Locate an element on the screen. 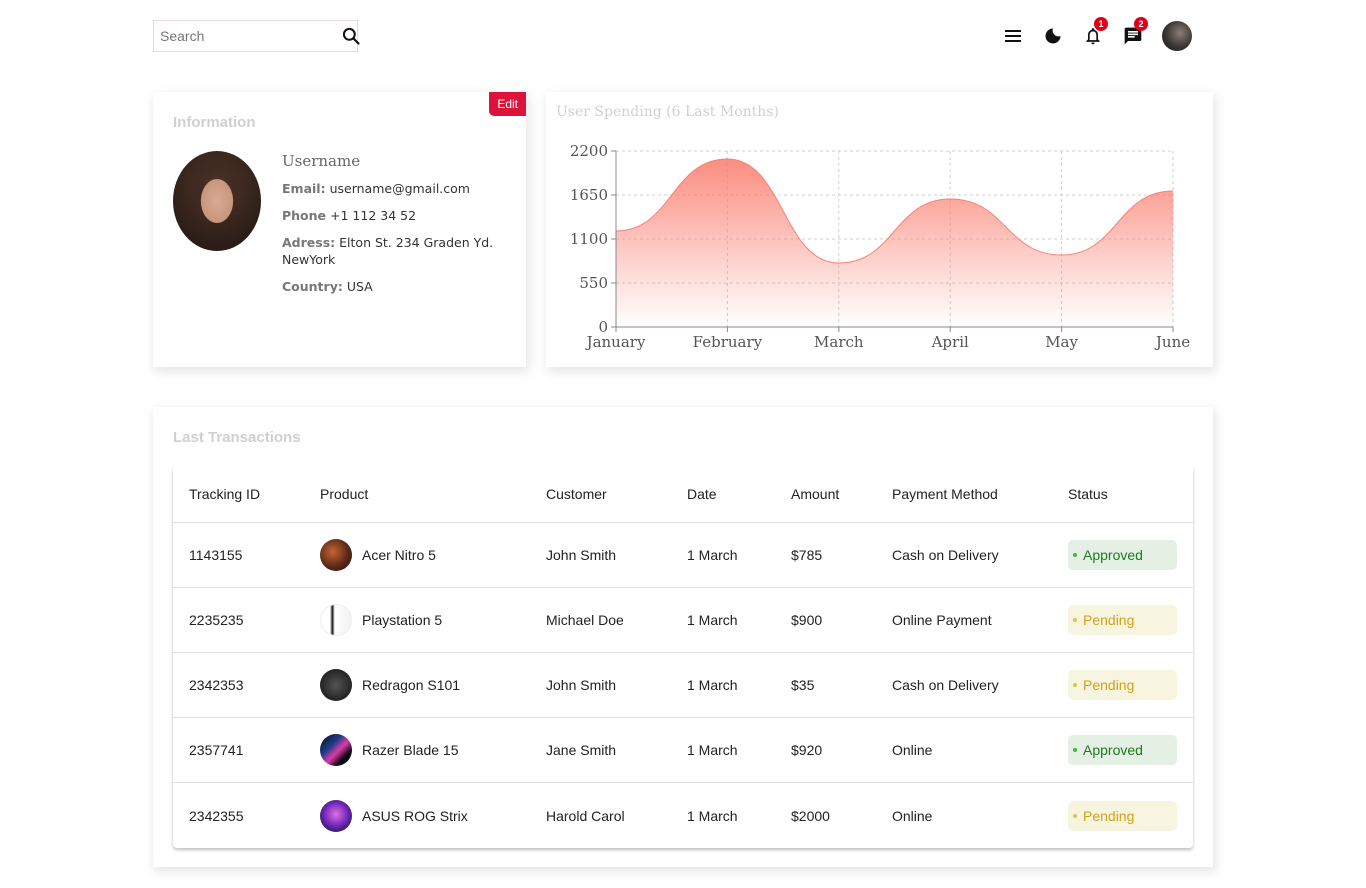 The width and height of the screenshot is (1366, 888). tracking-id: 1143155 is located at coordinates (216, 555).